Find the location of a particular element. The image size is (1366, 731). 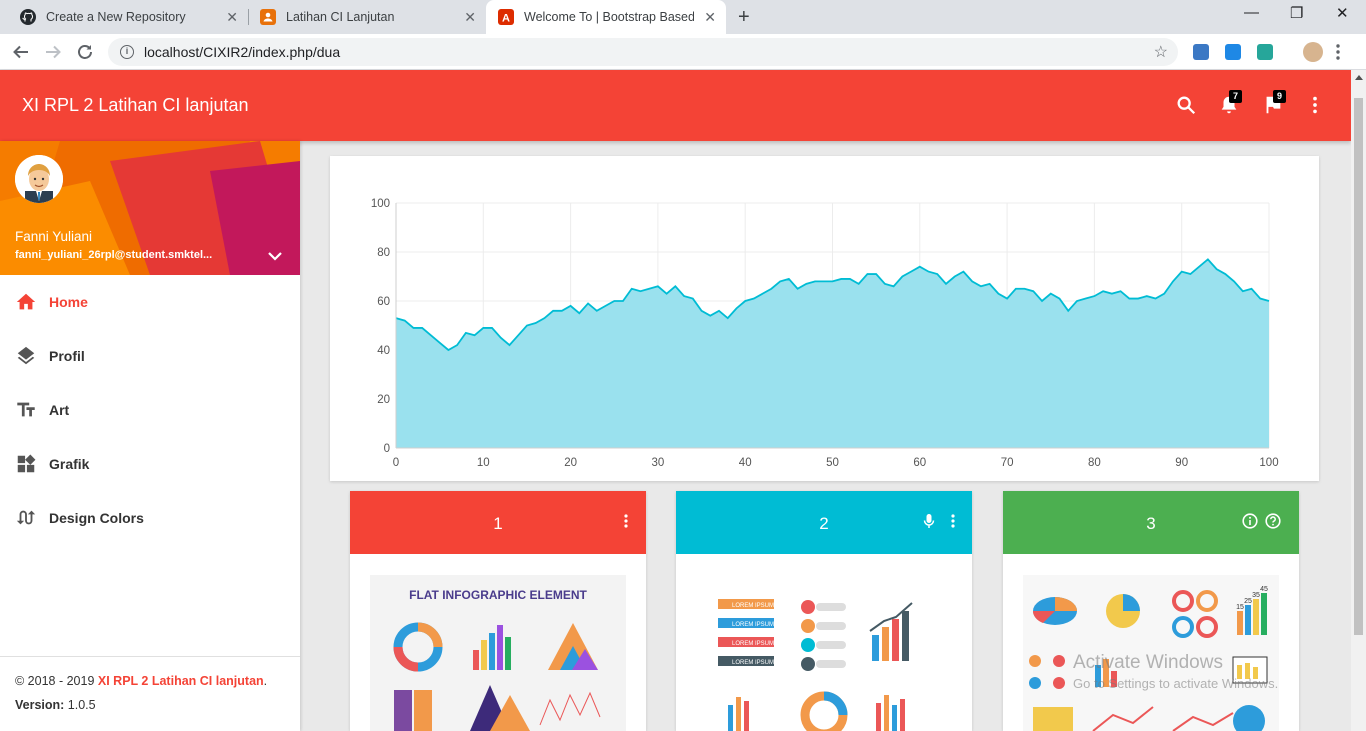

user-avatar-image is located at coordinates (39, 179).